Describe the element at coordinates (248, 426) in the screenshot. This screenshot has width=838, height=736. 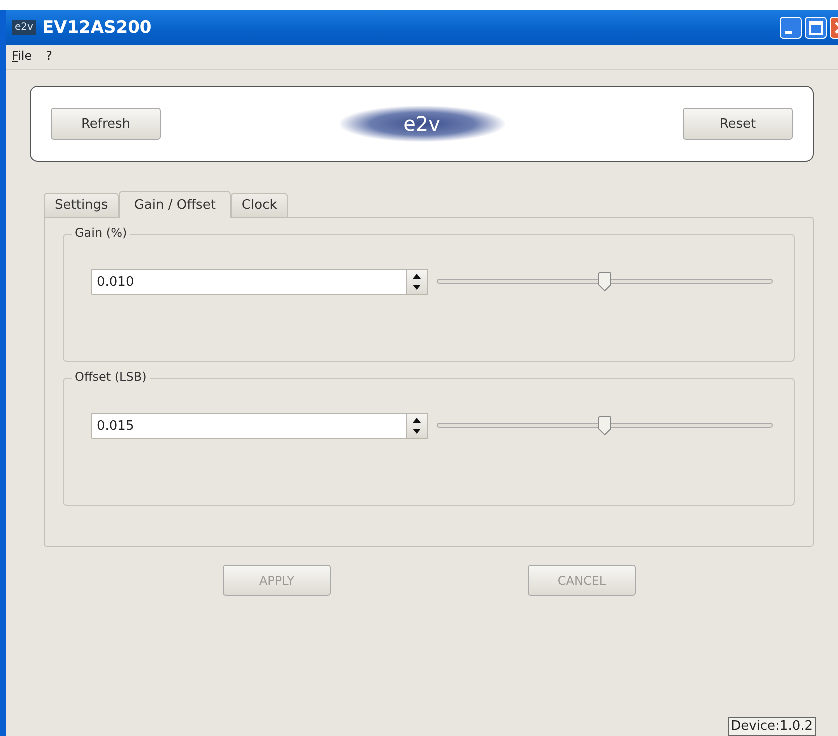
I see `number-field: 0.015` at that location.